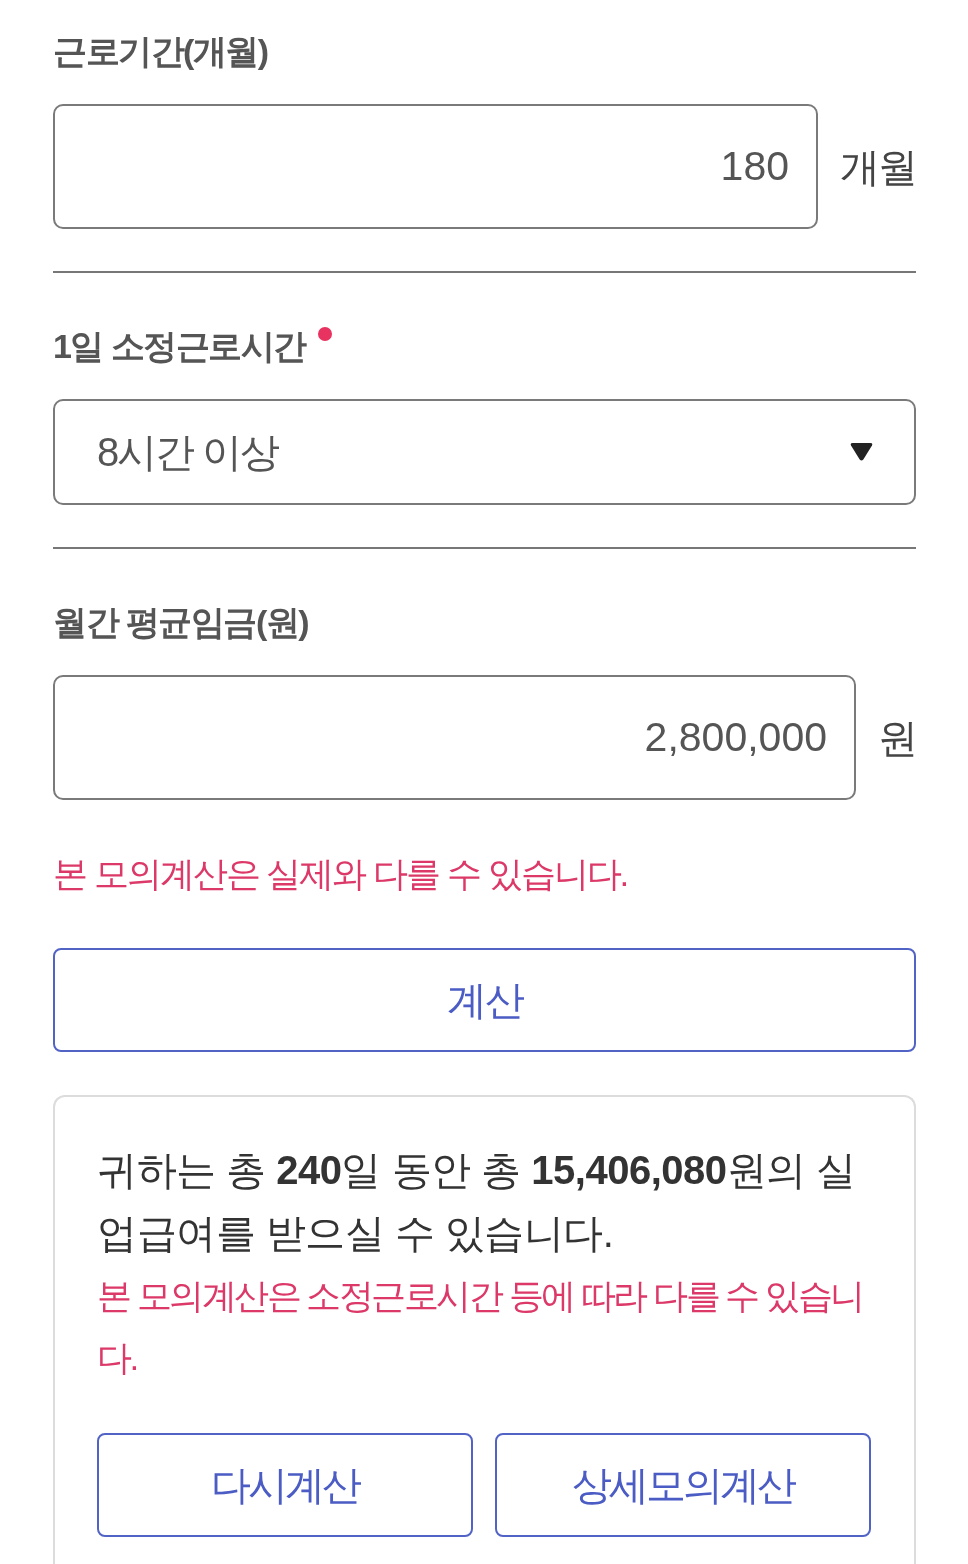 The image size is (968, 1564). Describe the element at coordinates (477, 1202) in the screenshot. I see `result-summary: 귀하는 총 240일 동안 총 15,406,080원의 실업급여를 받으실 수 있습니다.` at that location.